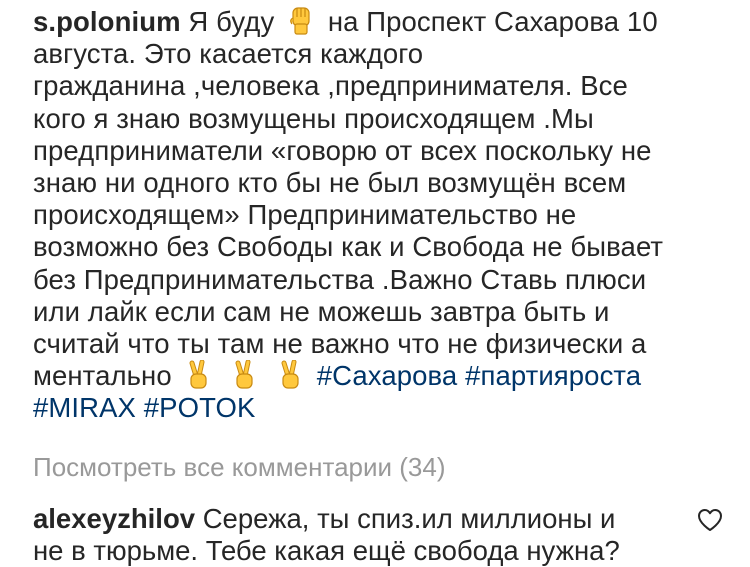 This screenshot has width=750, height=567. What do you see at coordinates (387, 375) in the screenshot?
I see `hashtag-link: #Сахарова` at bounding box center [387, 375].